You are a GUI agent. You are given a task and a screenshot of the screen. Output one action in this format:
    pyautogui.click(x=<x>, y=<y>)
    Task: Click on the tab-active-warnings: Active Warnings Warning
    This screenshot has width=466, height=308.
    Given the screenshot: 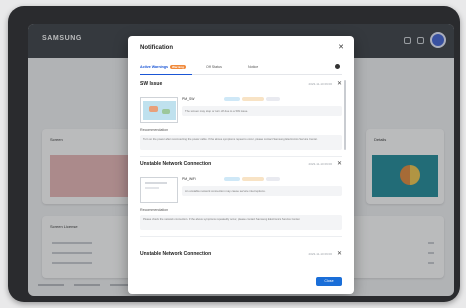 What is the action you would take?
    pyautogui.click(x=163, y=67)
    